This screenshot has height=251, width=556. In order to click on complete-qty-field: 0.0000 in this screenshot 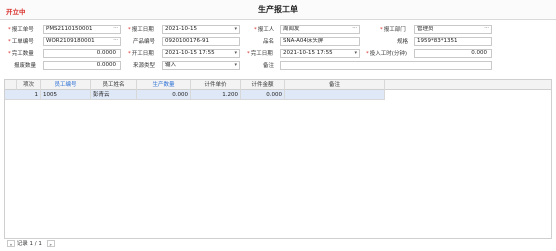, I will do `click(82, 53)`.